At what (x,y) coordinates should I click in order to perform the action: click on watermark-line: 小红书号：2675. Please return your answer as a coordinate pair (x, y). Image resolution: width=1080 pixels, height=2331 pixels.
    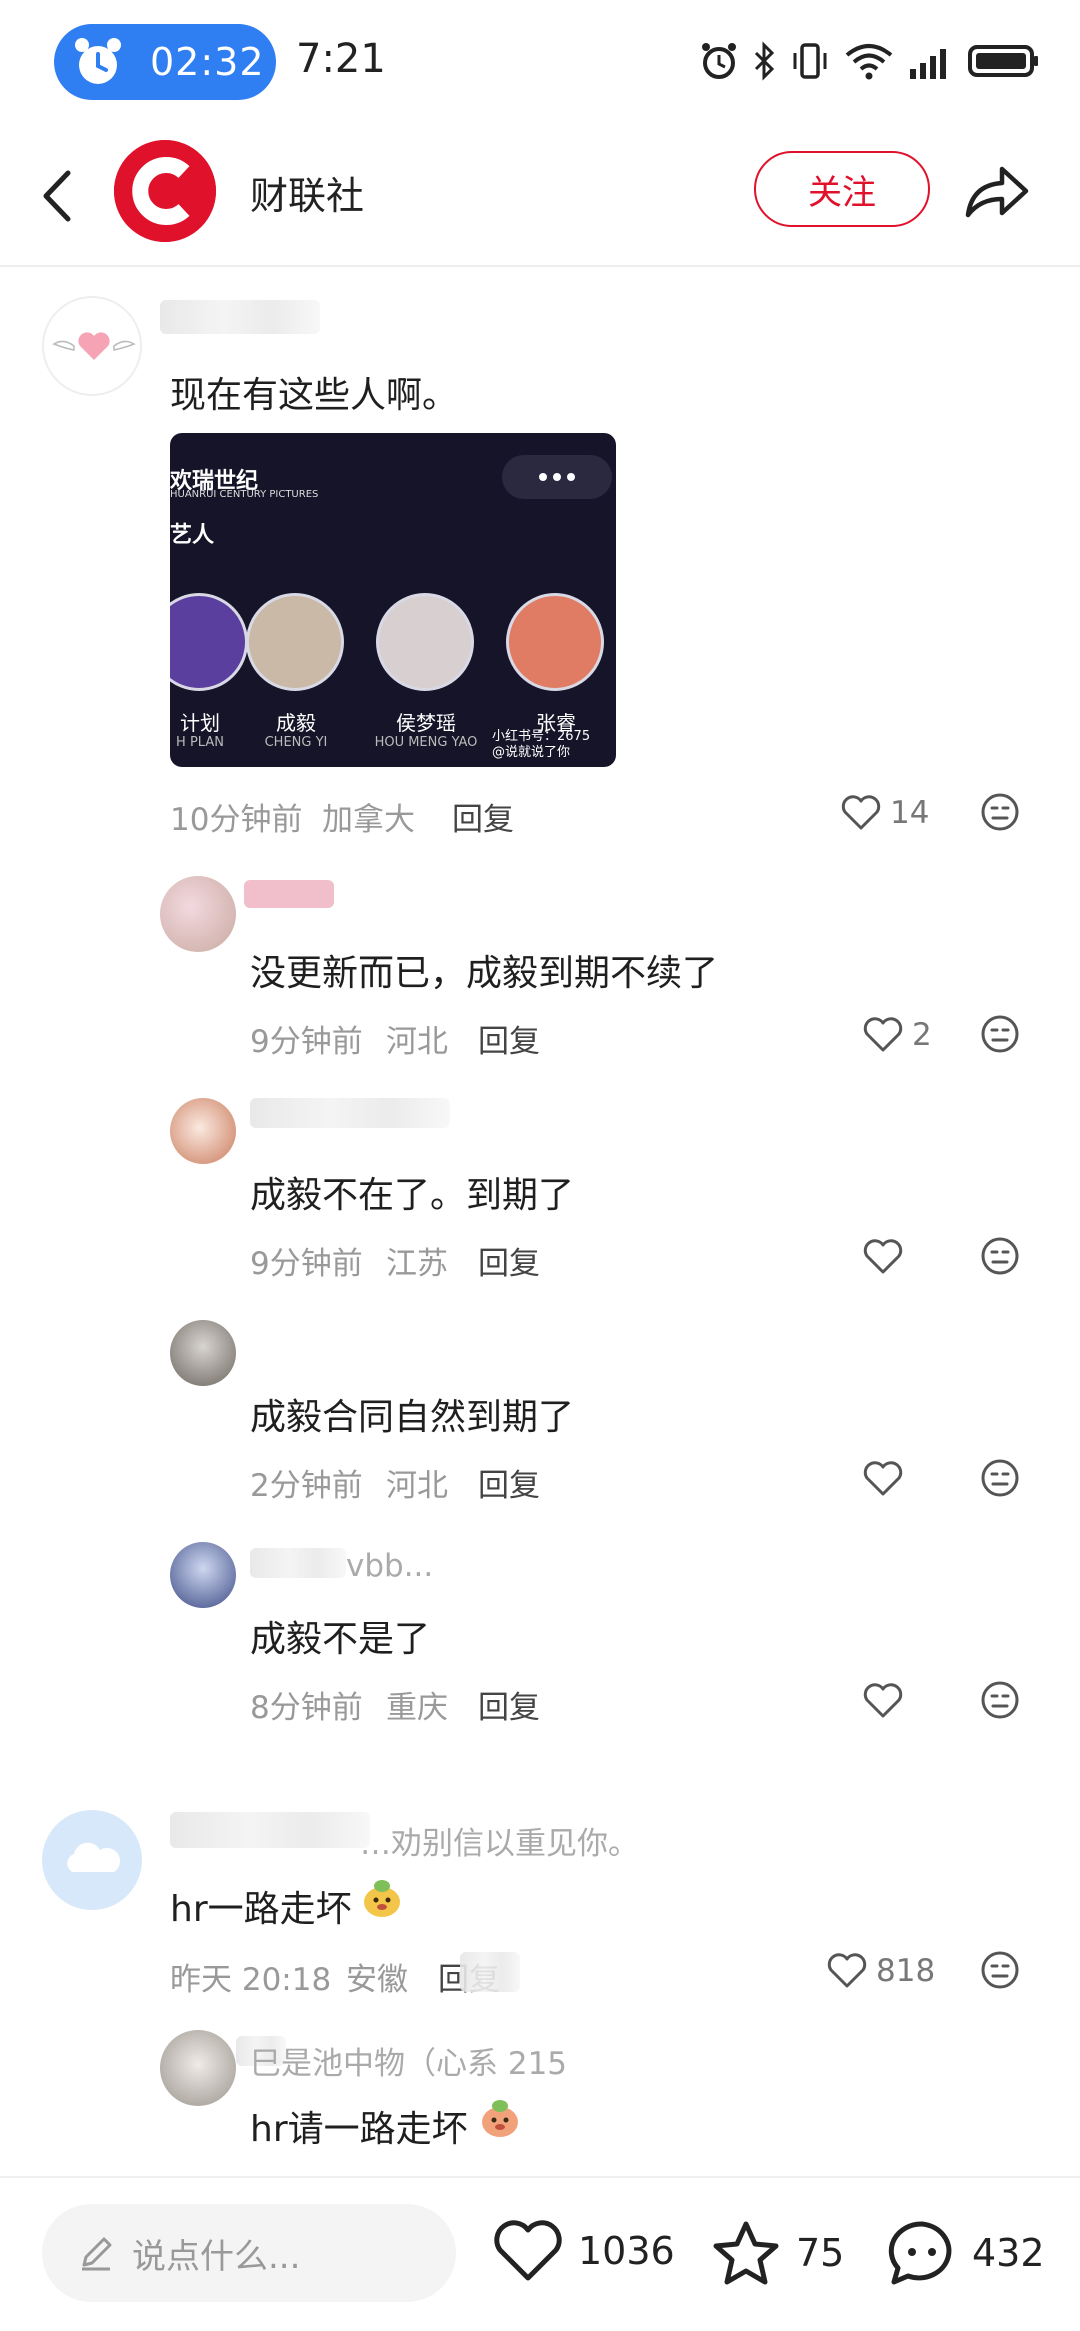
    Looking at the image, I should click on (541, 736).